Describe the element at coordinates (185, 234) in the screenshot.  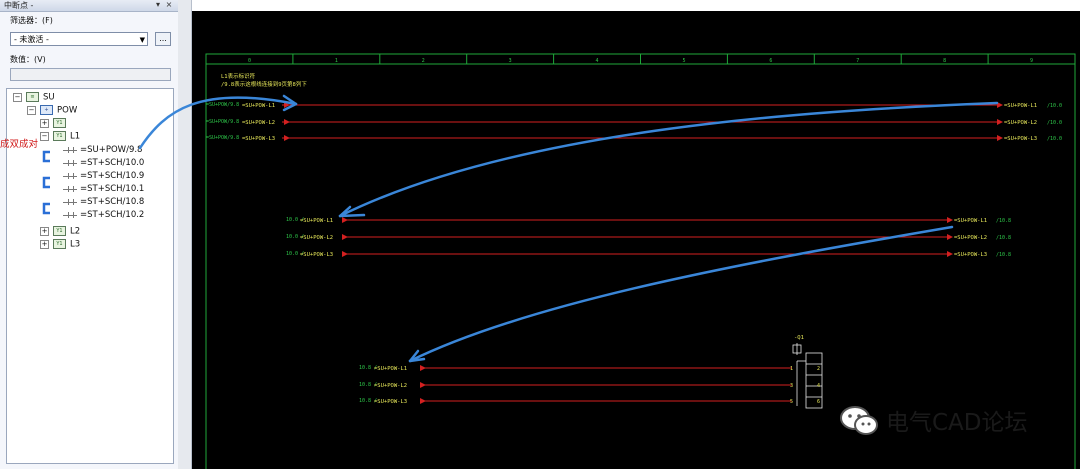
I see `splitter` at that location.